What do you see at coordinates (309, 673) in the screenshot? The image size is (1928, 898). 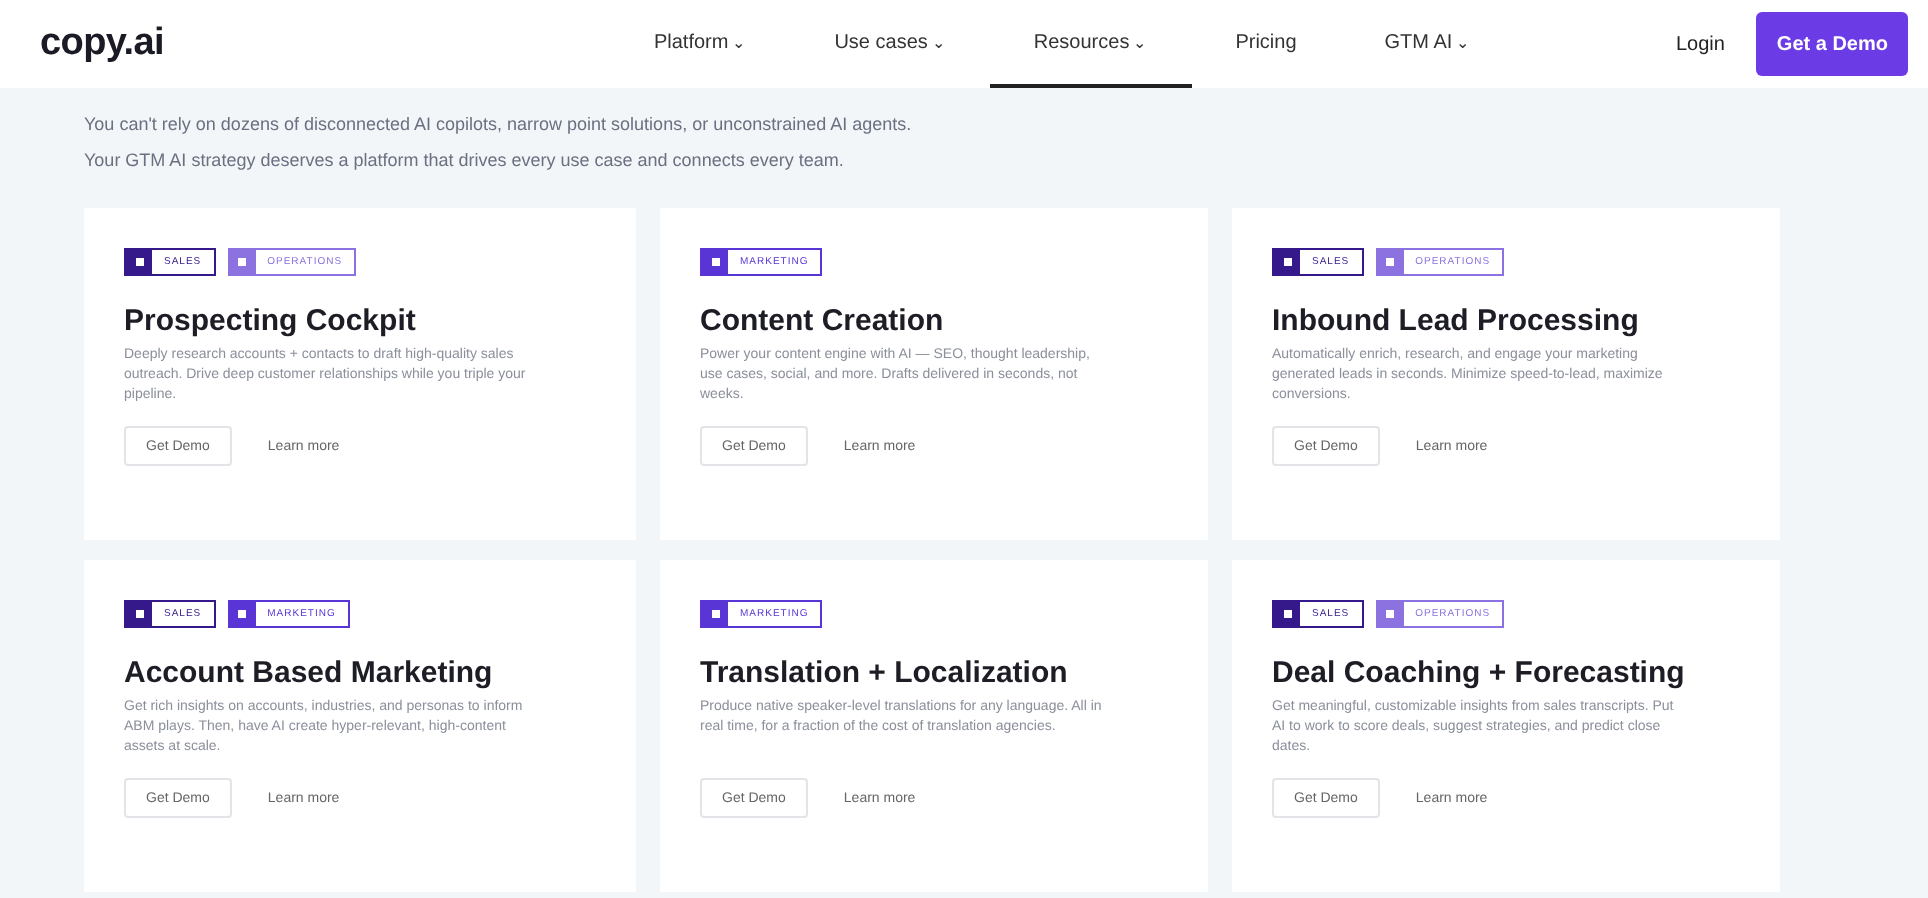 I see `card-title: Account Based Marketing` at bounding box center [309, 673].